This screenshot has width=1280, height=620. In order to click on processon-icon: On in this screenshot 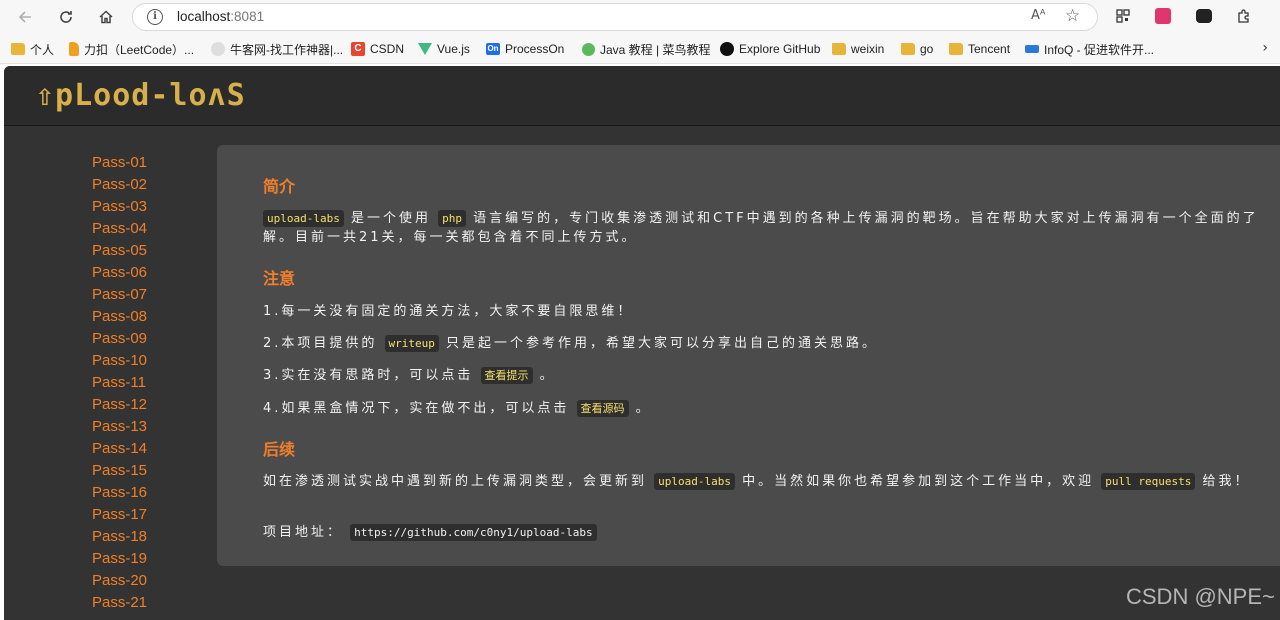, I will do `click(493, 49)`.